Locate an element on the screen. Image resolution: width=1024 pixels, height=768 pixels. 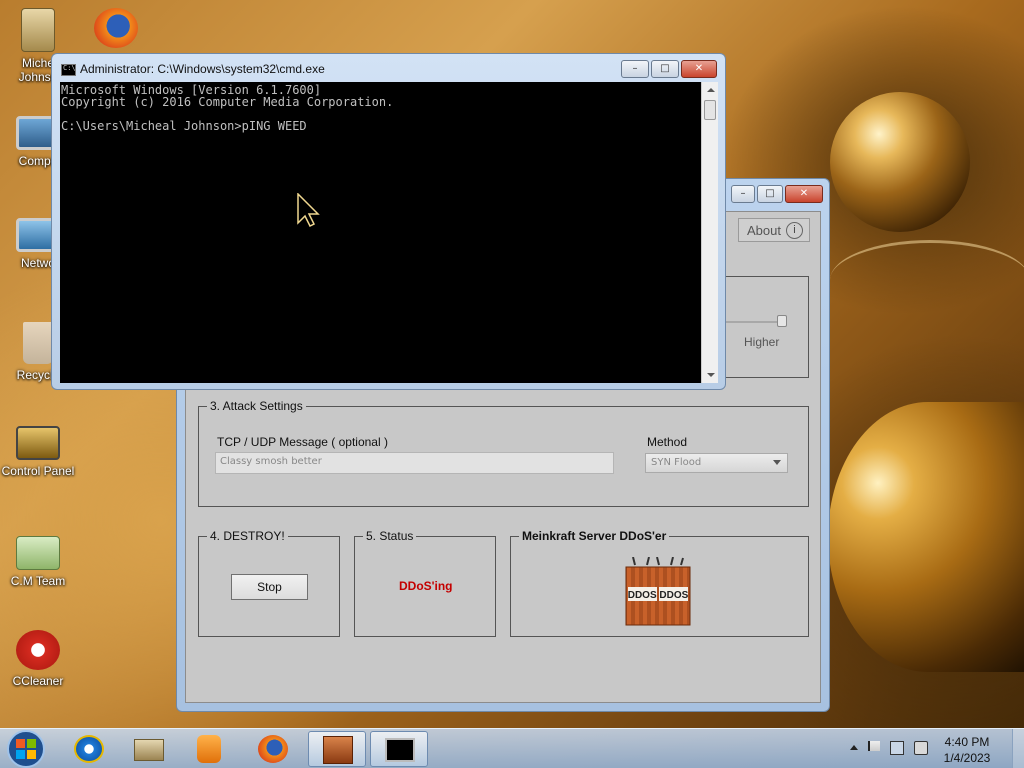
desktop-icon-firefox is located at coordinates (116, 30).